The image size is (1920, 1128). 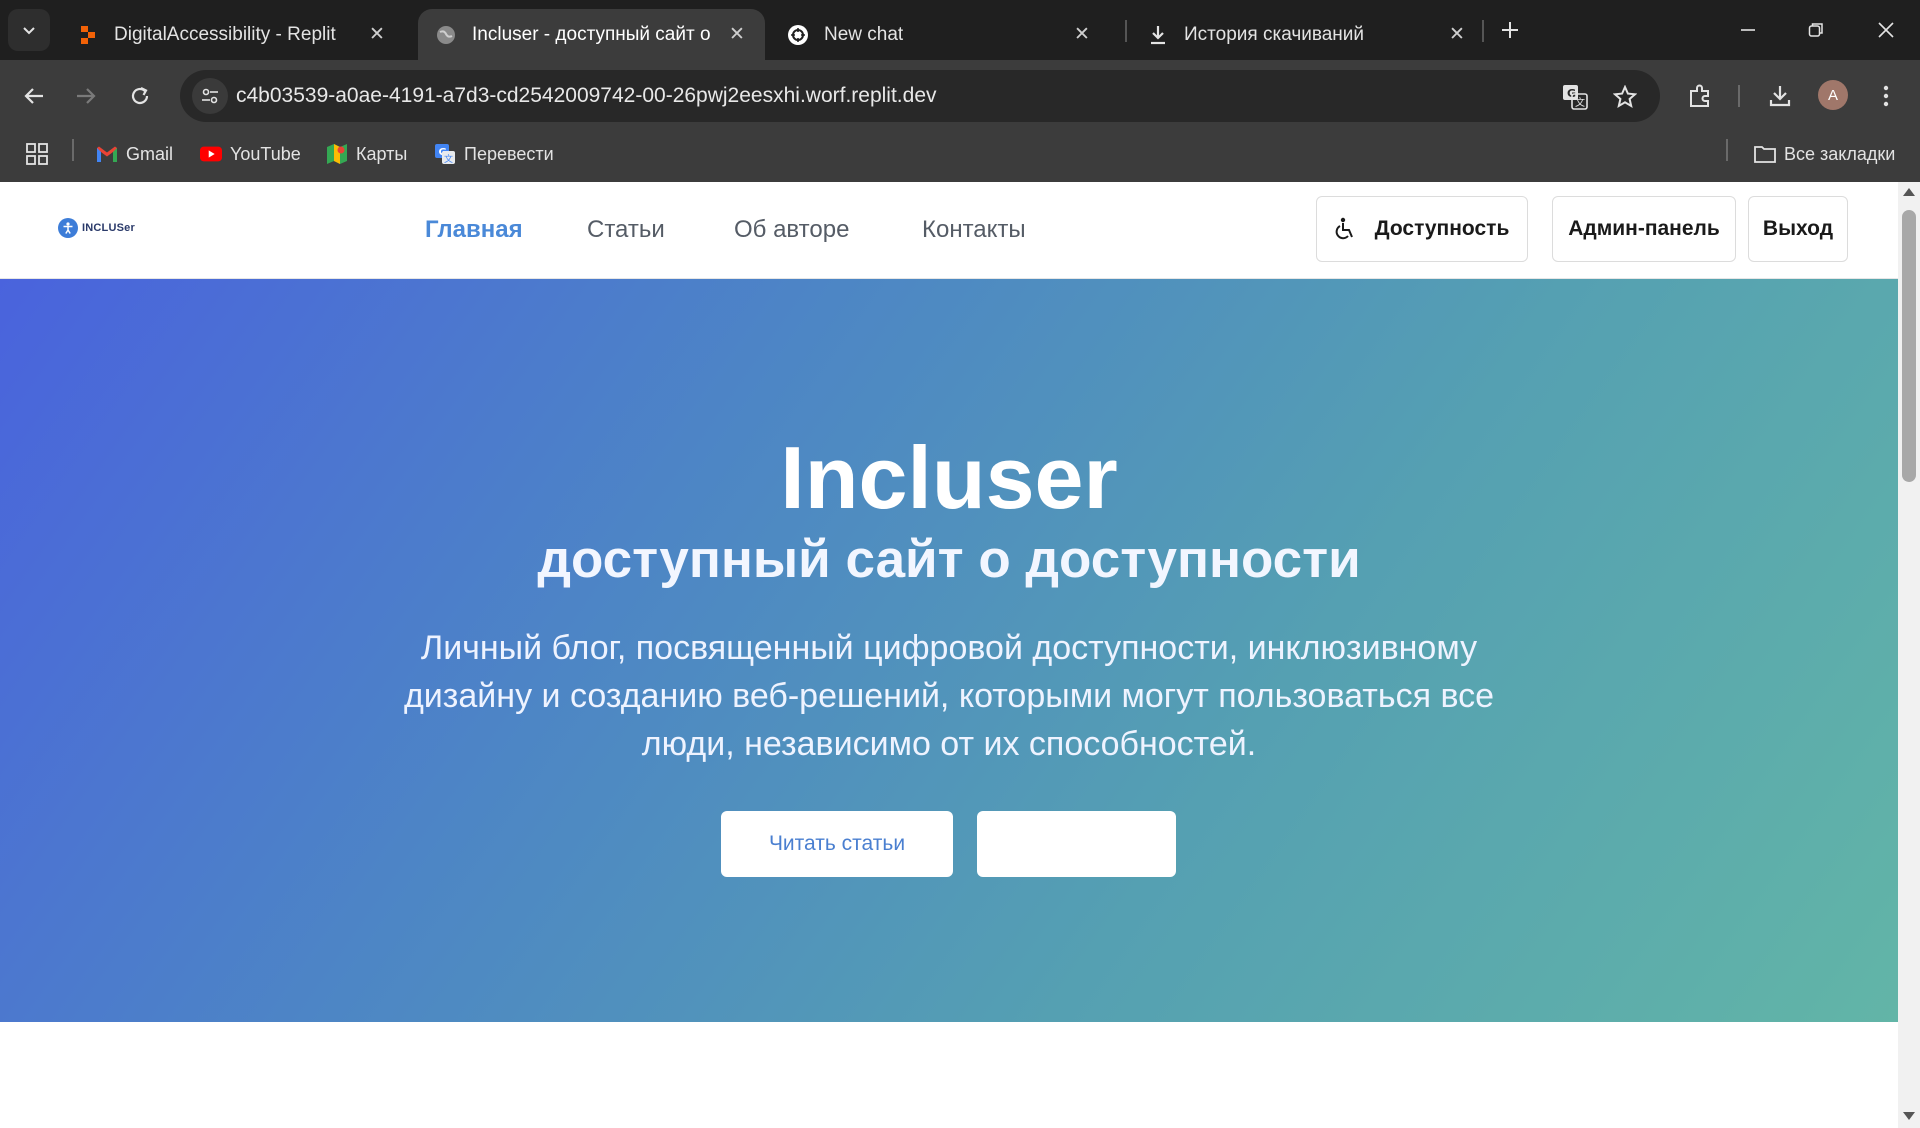 I want to click on gmail-icon, so click(x=107, y=154).